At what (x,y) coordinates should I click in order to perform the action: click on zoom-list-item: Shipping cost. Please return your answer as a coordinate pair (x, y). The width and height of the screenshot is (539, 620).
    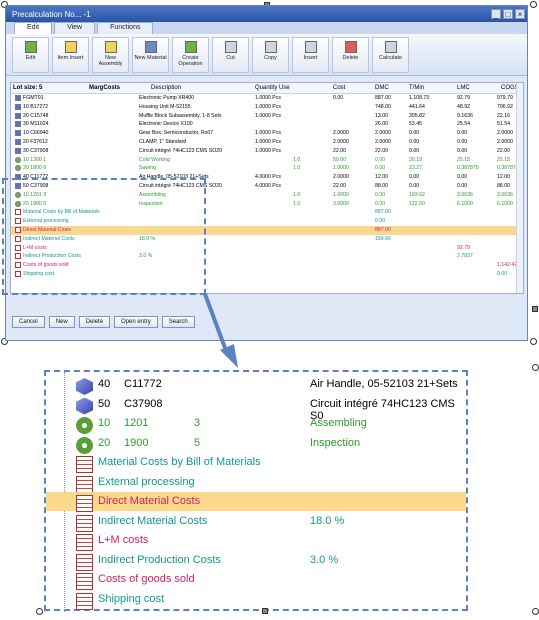
    Looking at the image, I should click on (256, 600).